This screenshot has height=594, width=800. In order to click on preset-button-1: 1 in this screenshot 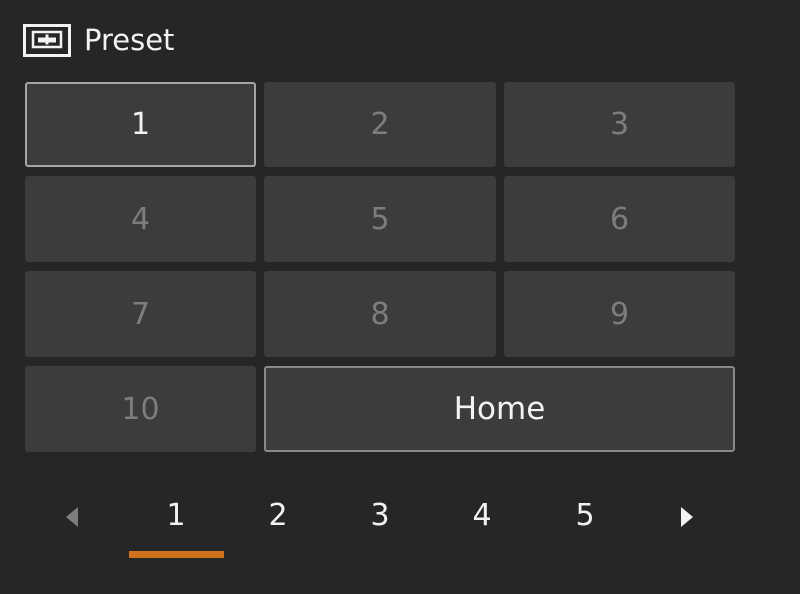, I will do `click(140, 124)`.